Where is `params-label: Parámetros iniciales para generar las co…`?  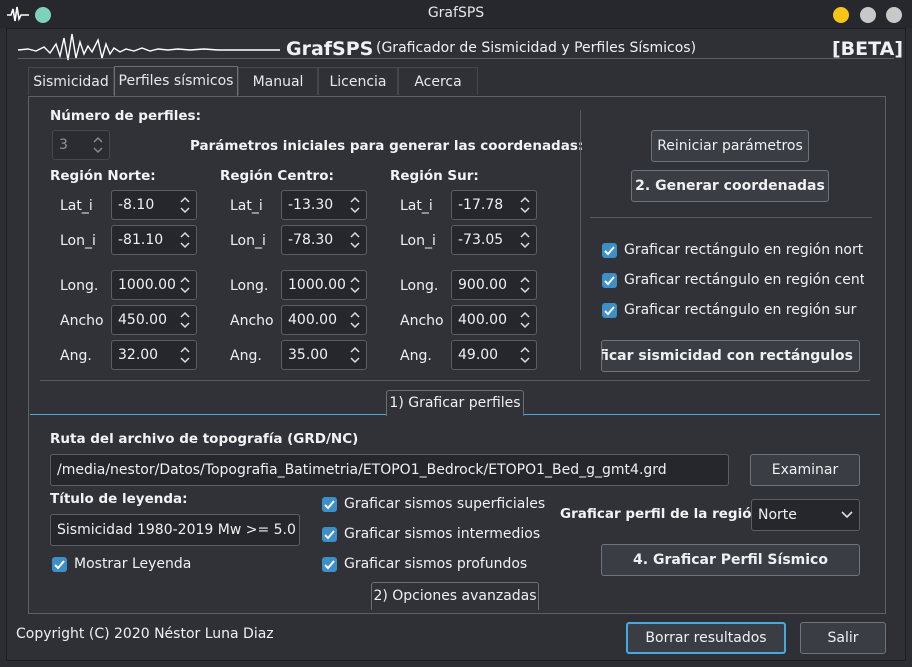 params-label: Parámetros iniciales para generar las co… is located at coordinates (387, 146).